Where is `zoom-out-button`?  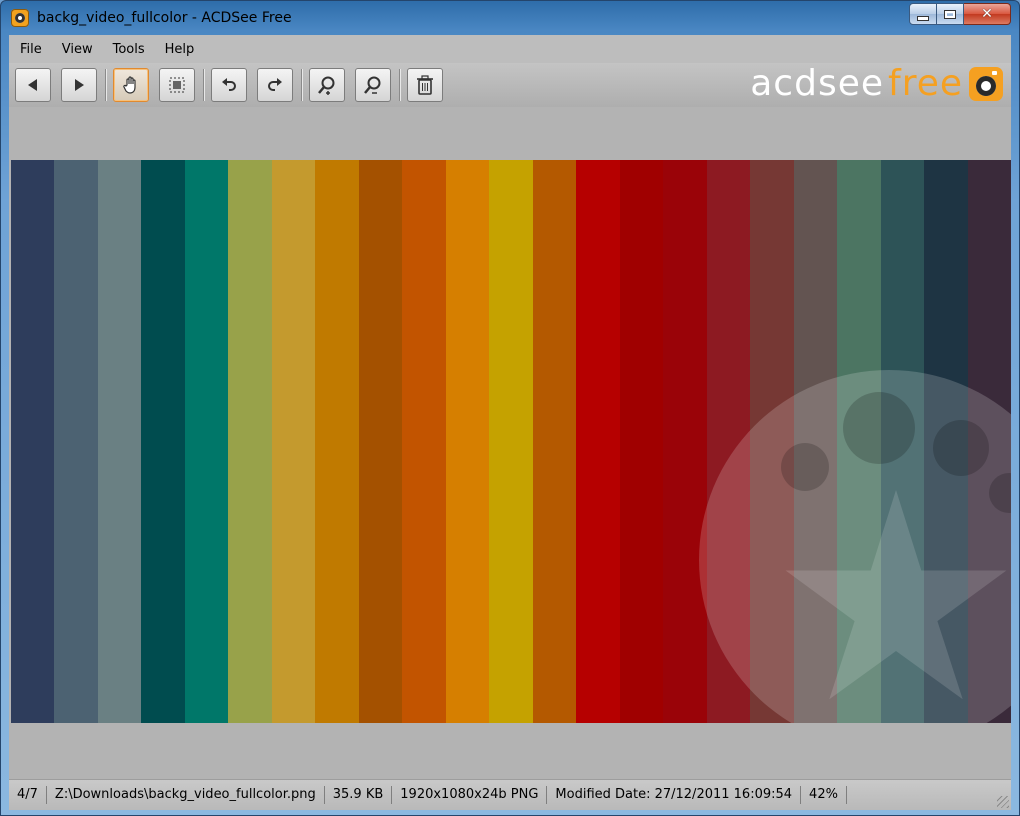 zoom-out-button is located at coordinates (373, 85).